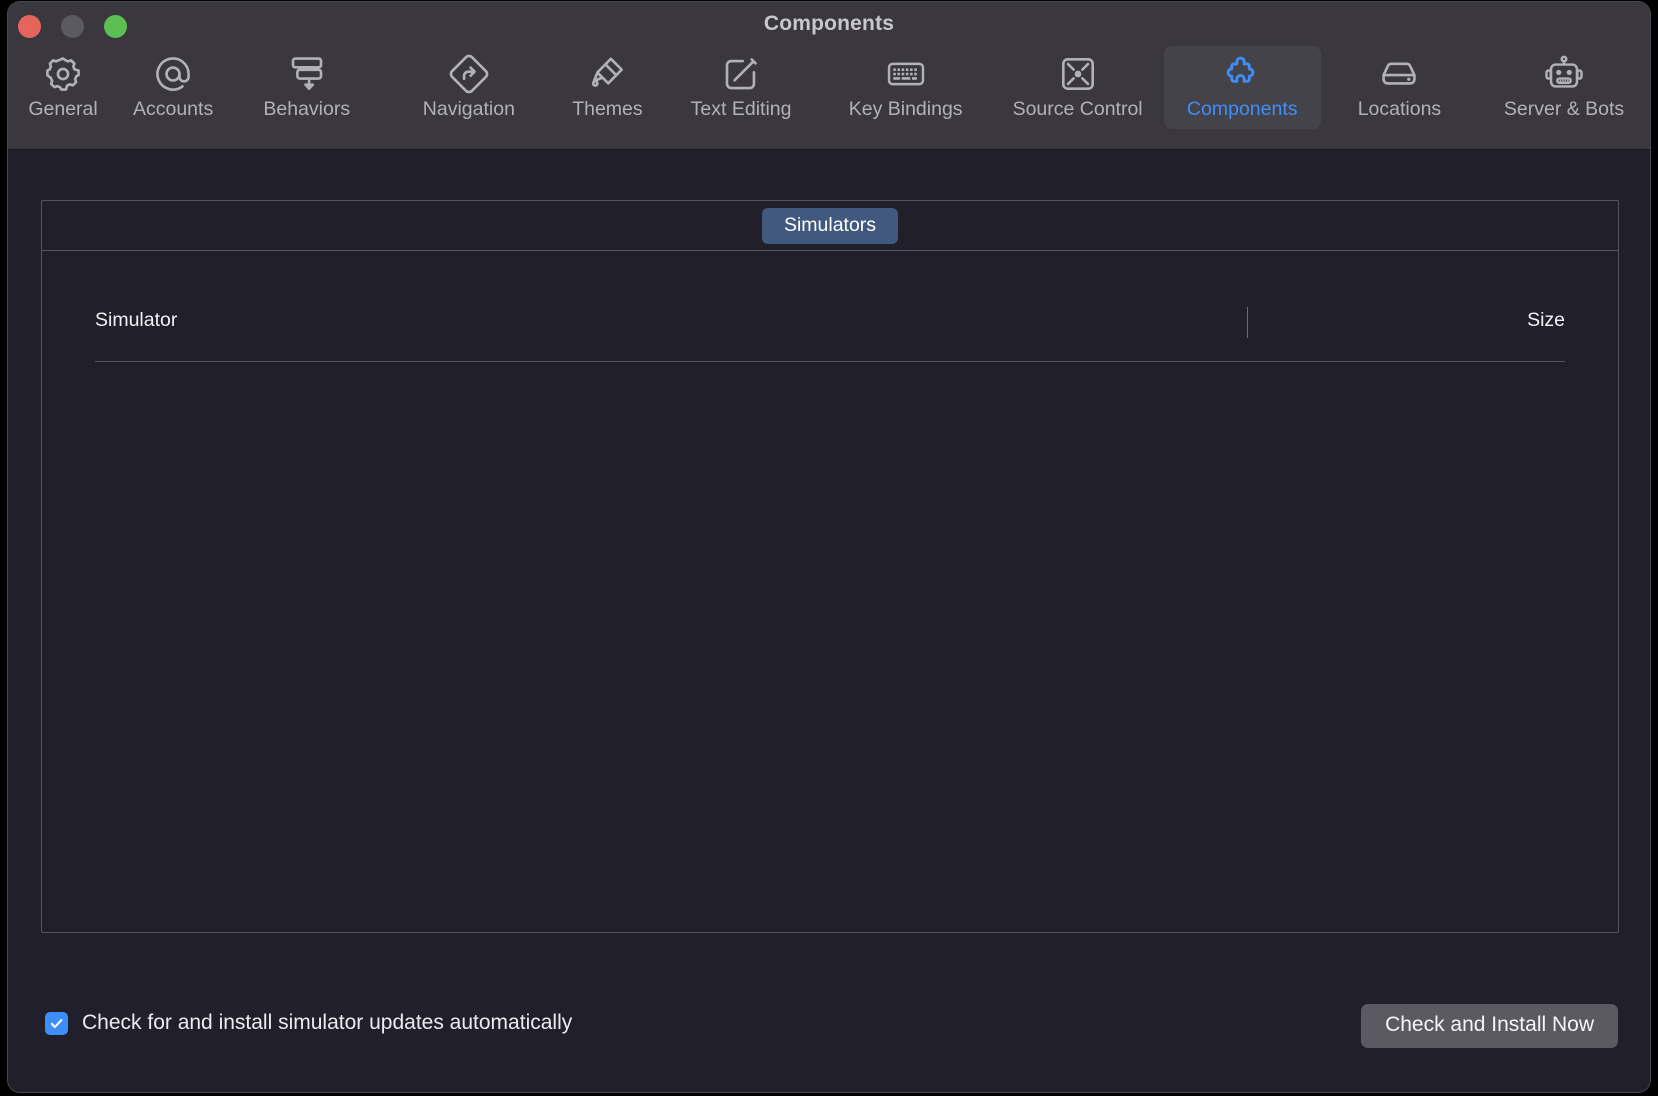  What do you see at coordinates (1546, 320) in the screenshot?
I see `column-header-size: Size` at bounding box center [1546, 320].